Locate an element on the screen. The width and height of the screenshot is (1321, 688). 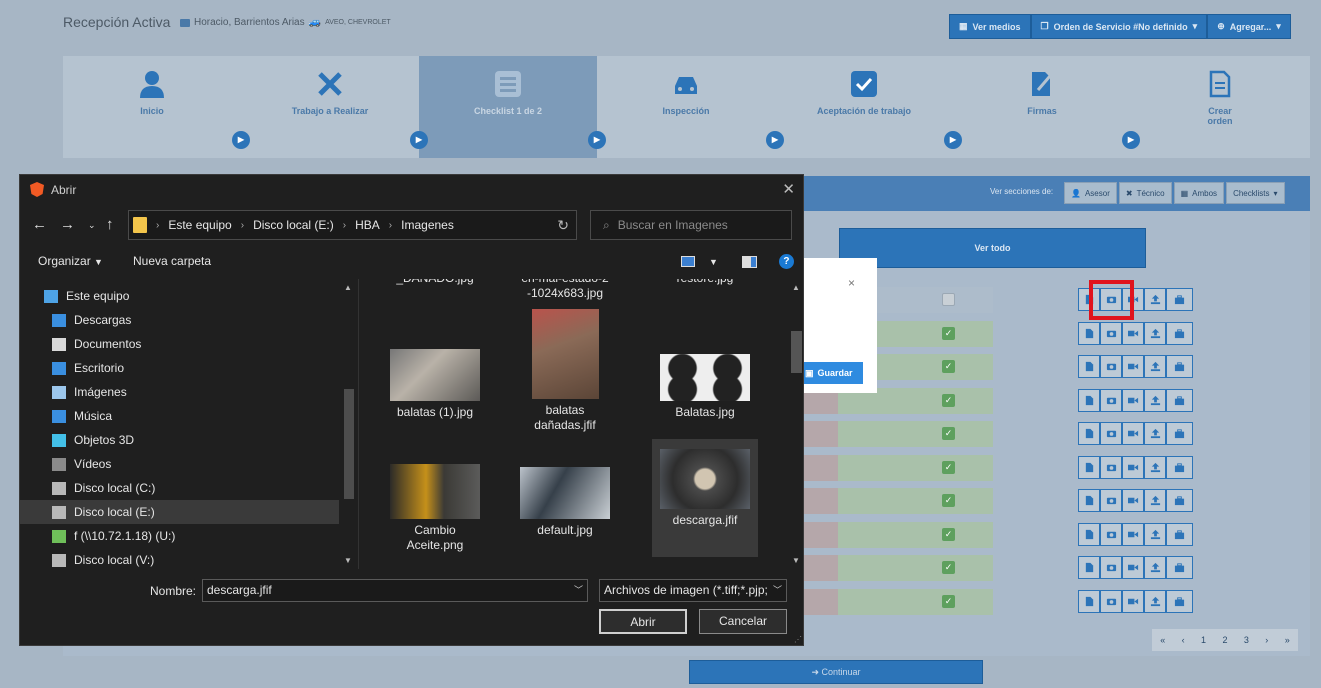
filetype-select: Archivos de imagen (*.tiff;*.pjp; ﹀ is located at coordinates (693, 590).